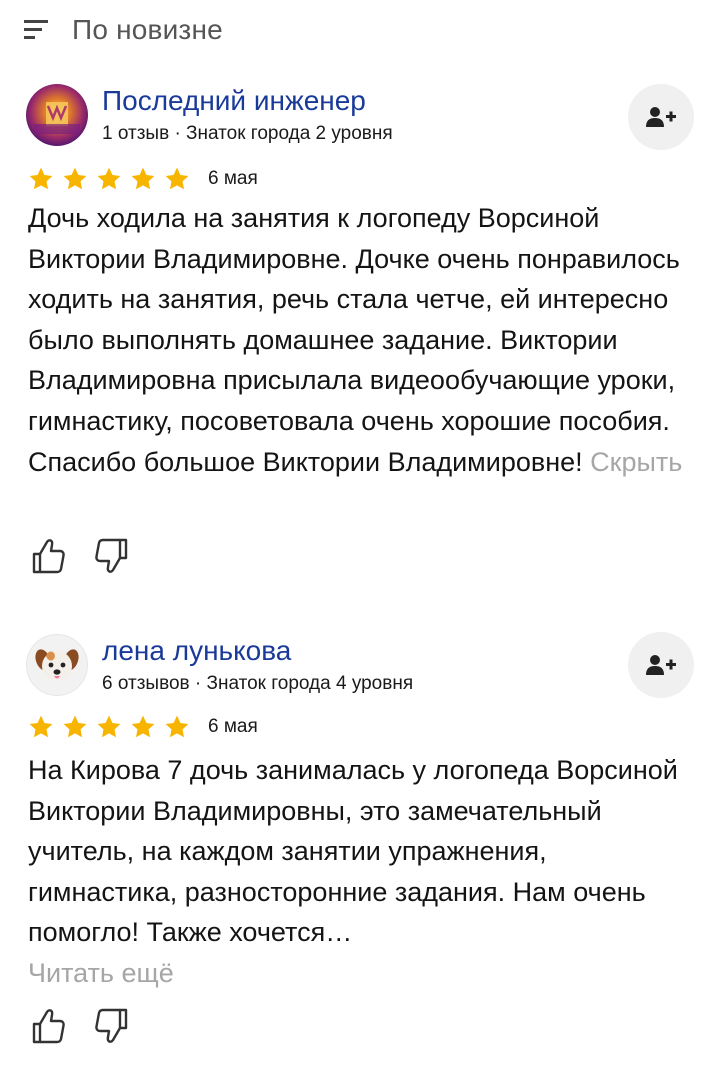 The width and height of the screenshot is (720, 1087). What do you see at coordinates (36, 29) in the screenshot?
I see `sort-lines-icon` at bounding box center [36, 29].